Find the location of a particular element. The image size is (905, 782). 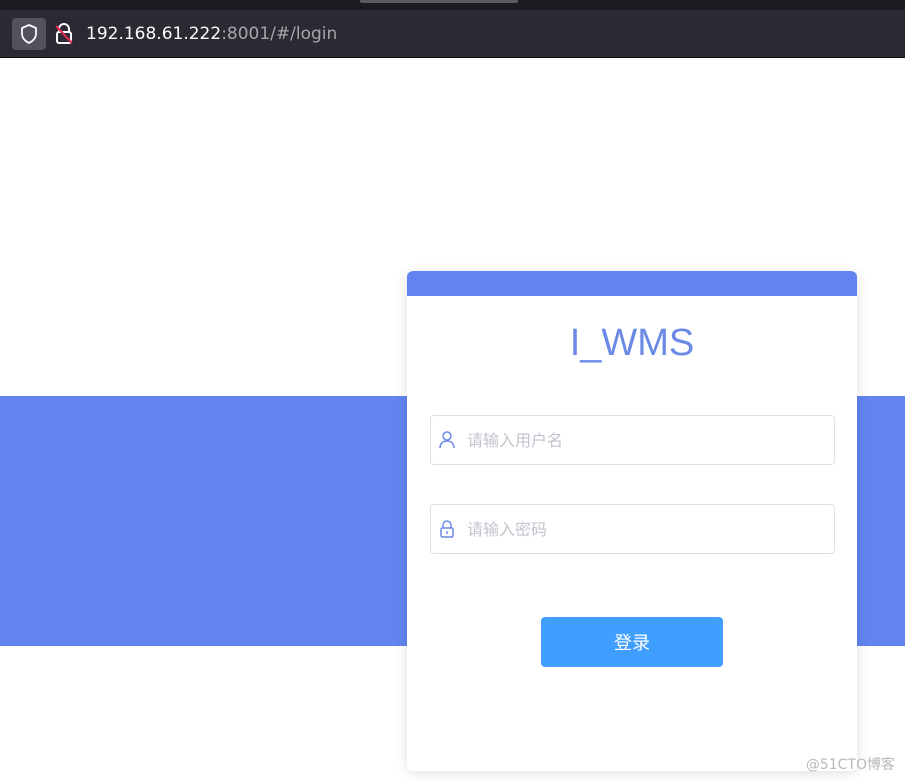

page-title: I_WMS is located at coordinates (632, 343).